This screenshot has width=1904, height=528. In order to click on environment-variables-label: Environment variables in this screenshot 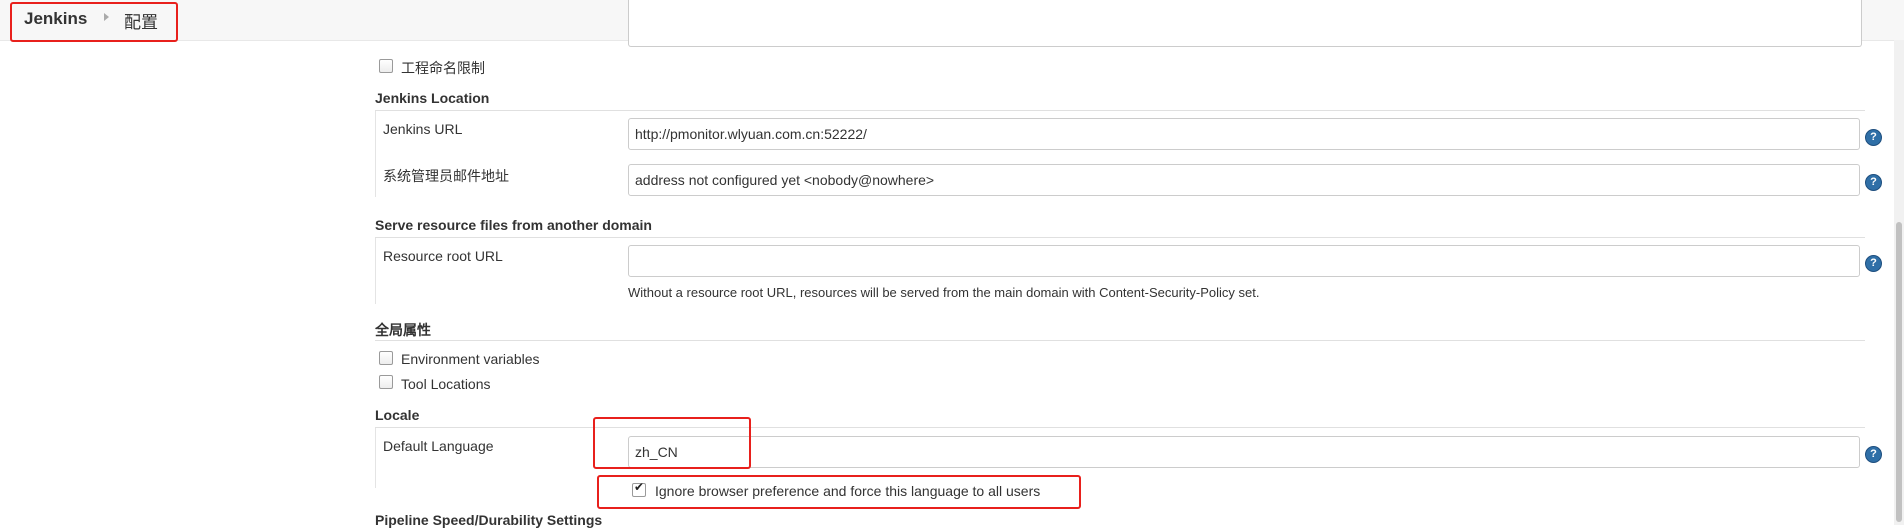, I will do `click(470, 359)`.